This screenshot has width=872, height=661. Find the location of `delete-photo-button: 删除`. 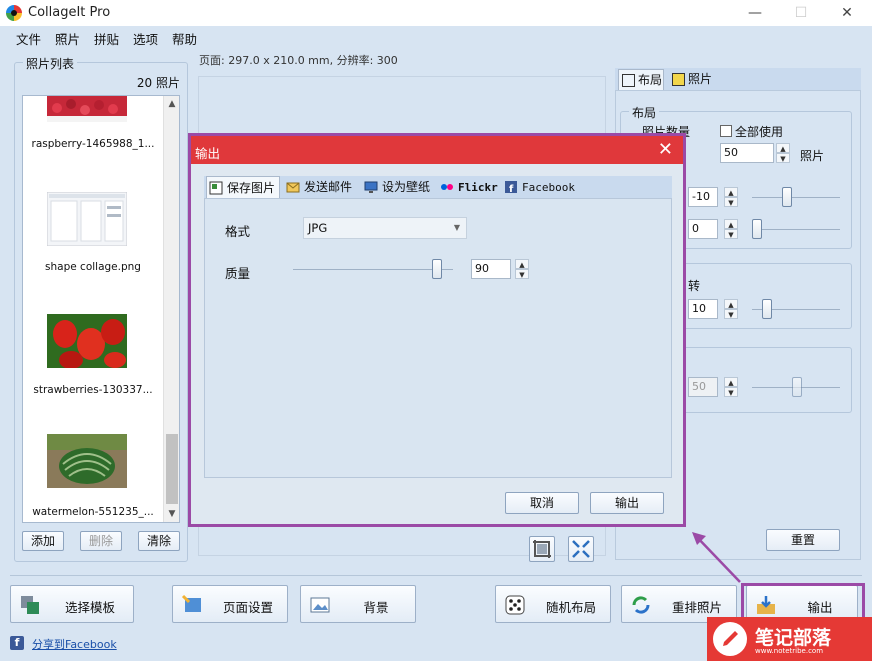

delete-photo-button: 删除 is located at coordinates (101, 541).